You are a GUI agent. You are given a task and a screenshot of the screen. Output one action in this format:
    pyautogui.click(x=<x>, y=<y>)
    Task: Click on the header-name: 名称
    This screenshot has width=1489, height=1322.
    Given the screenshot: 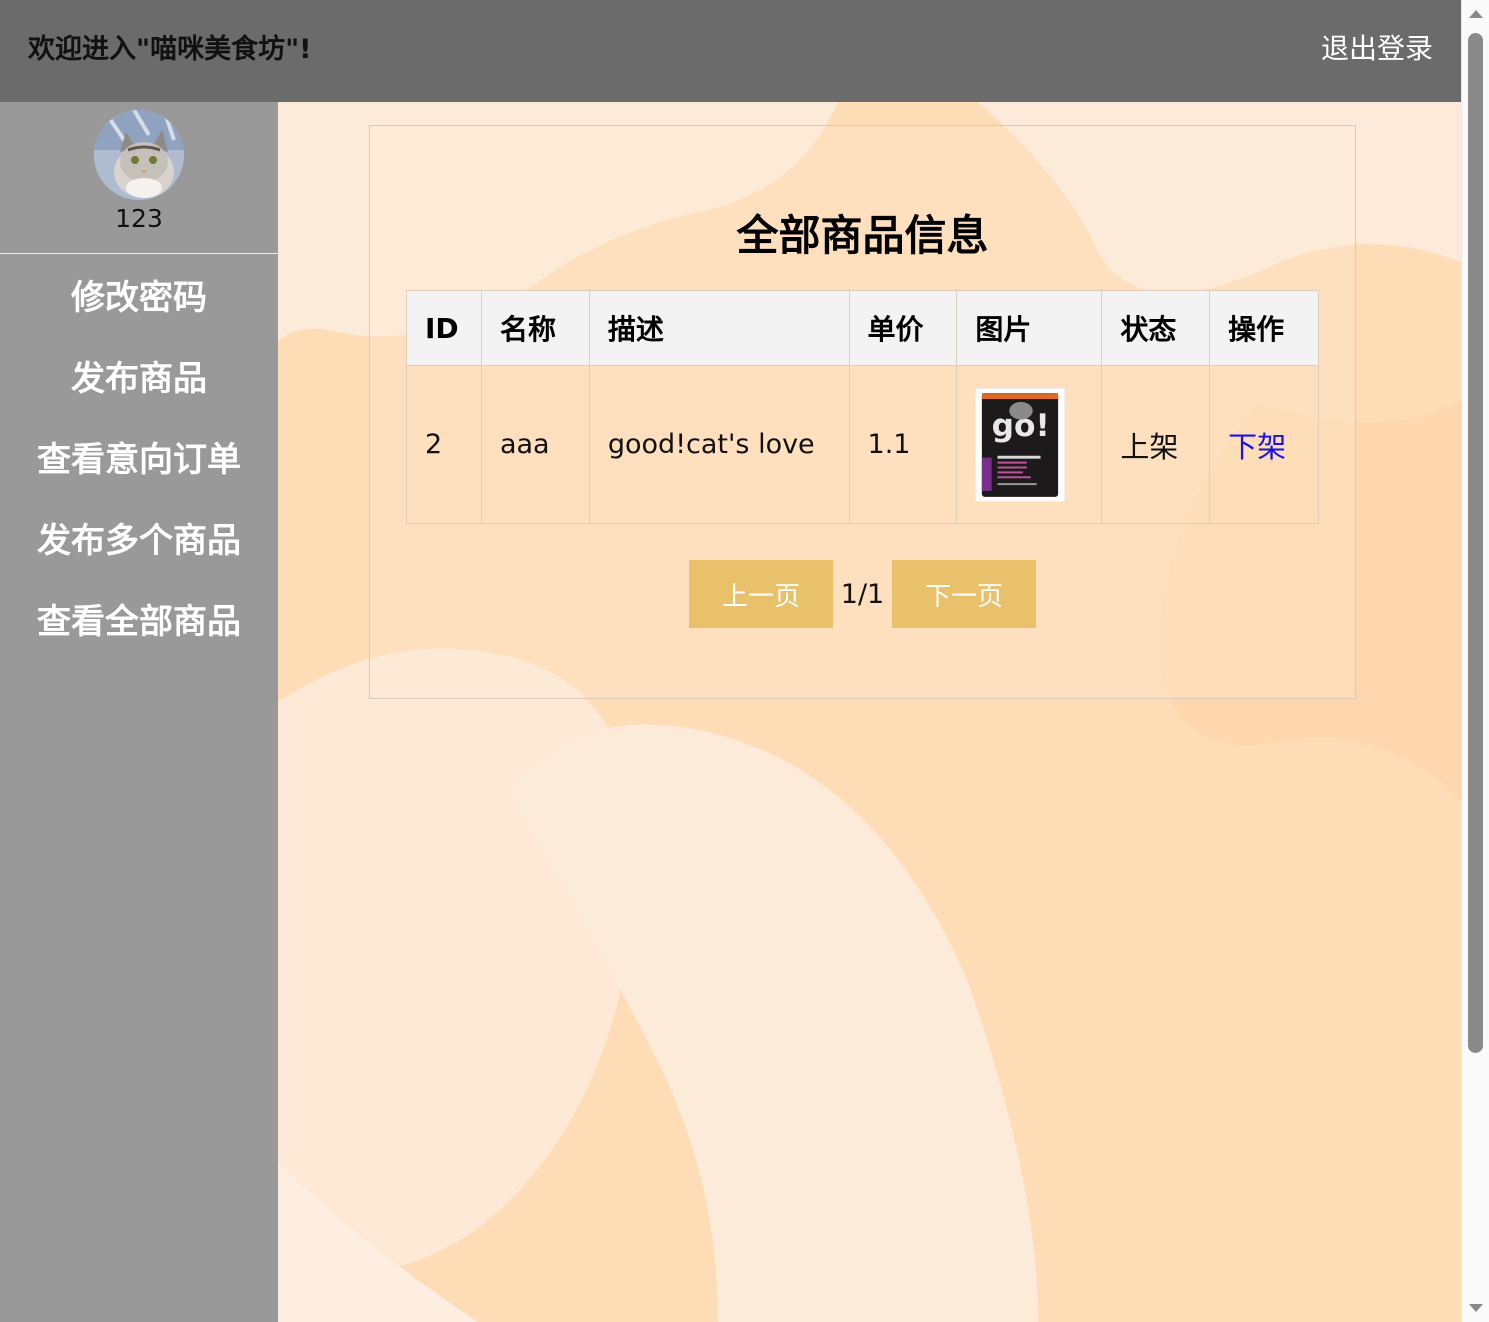 What is the action you would take?
    pyautogui.click(x=535, y=328)
    